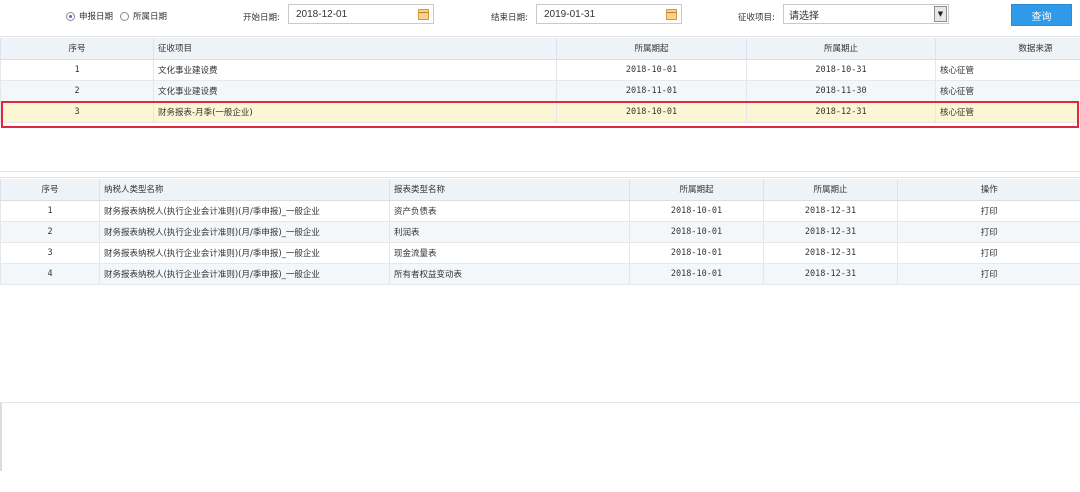 This screenshot has height=492, width=1080. Describe the element at coordinates (509, 211) in the screenshot. I see `cell-report-type: 资产负债表` at that location.